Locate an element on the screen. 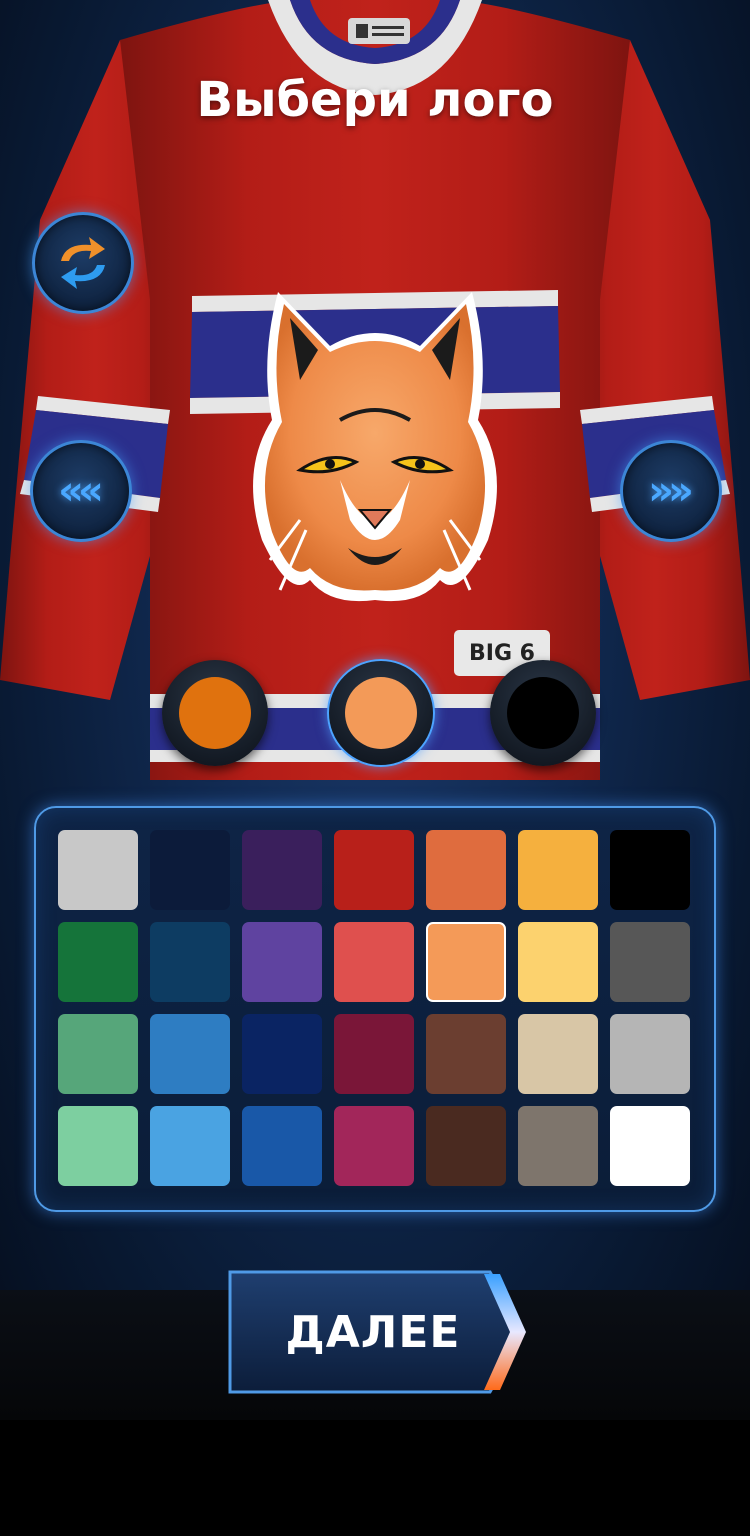 The height and width of the screenshot is (1536, 750). double-chevron-right-icon: »» is located at coordinates (671, 491).